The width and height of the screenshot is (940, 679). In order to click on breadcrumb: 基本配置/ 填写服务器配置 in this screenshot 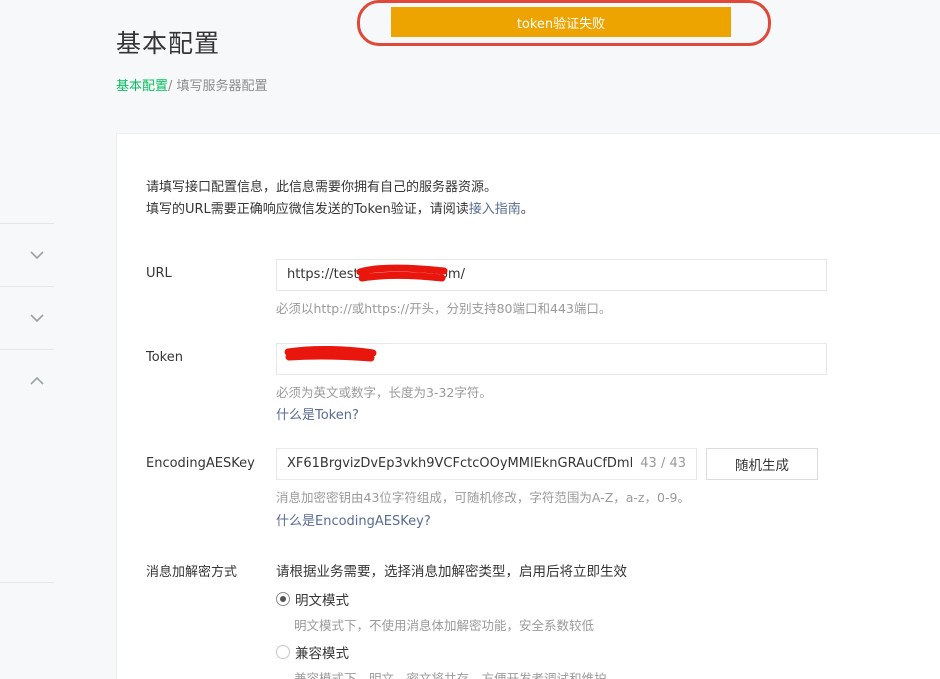, I will do `click(192, 84)`.